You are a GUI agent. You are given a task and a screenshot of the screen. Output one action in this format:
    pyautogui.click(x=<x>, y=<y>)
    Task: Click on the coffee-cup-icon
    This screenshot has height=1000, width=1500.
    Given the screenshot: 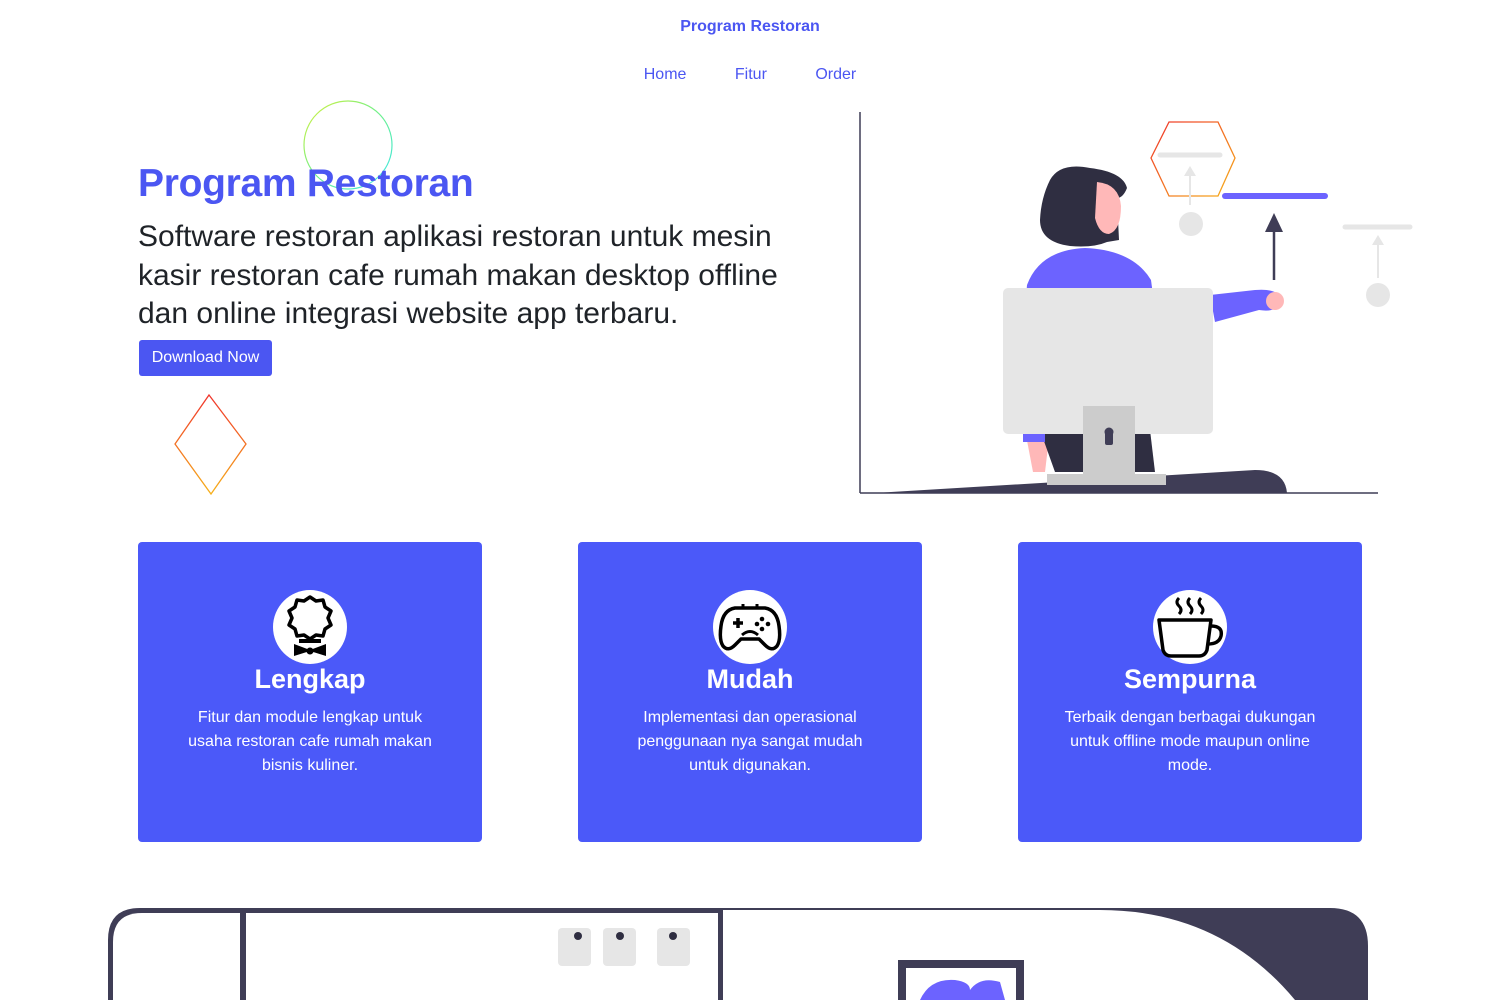 What is the action you would take?
    pyautogui.click(x=1190, y=627)
    